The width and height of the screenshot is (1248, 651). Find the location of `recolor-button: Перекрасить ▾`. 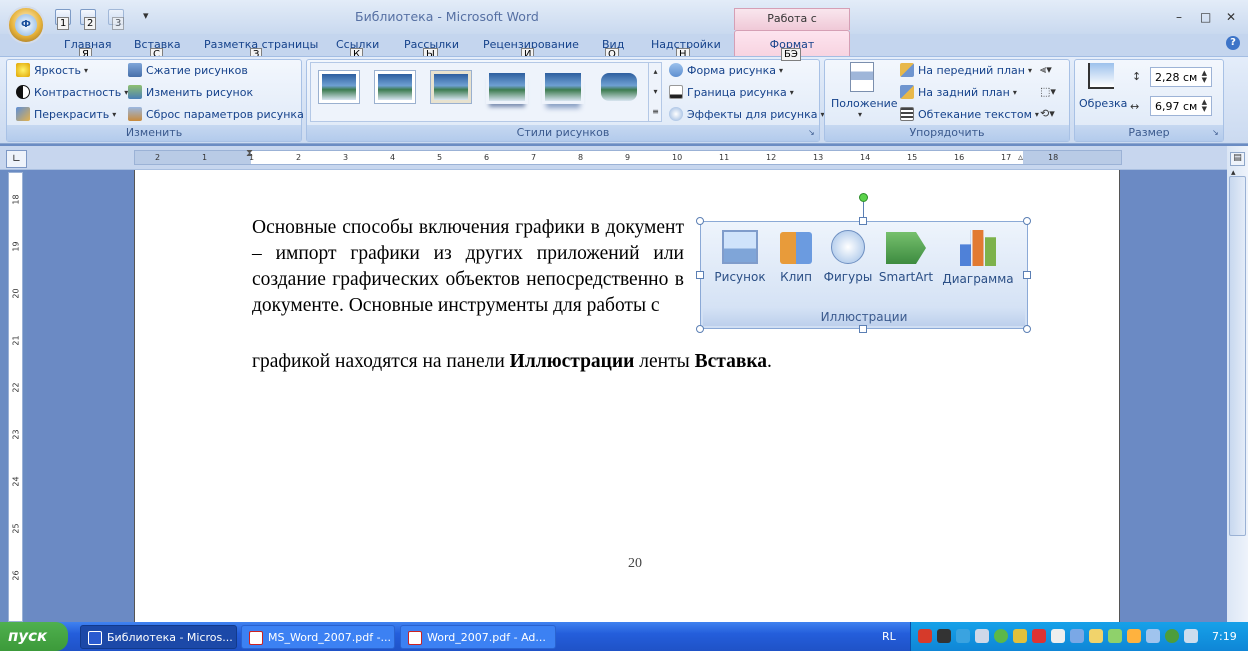

recolor-button: Перекрасить ▾ is located at coordinates (66, 114).